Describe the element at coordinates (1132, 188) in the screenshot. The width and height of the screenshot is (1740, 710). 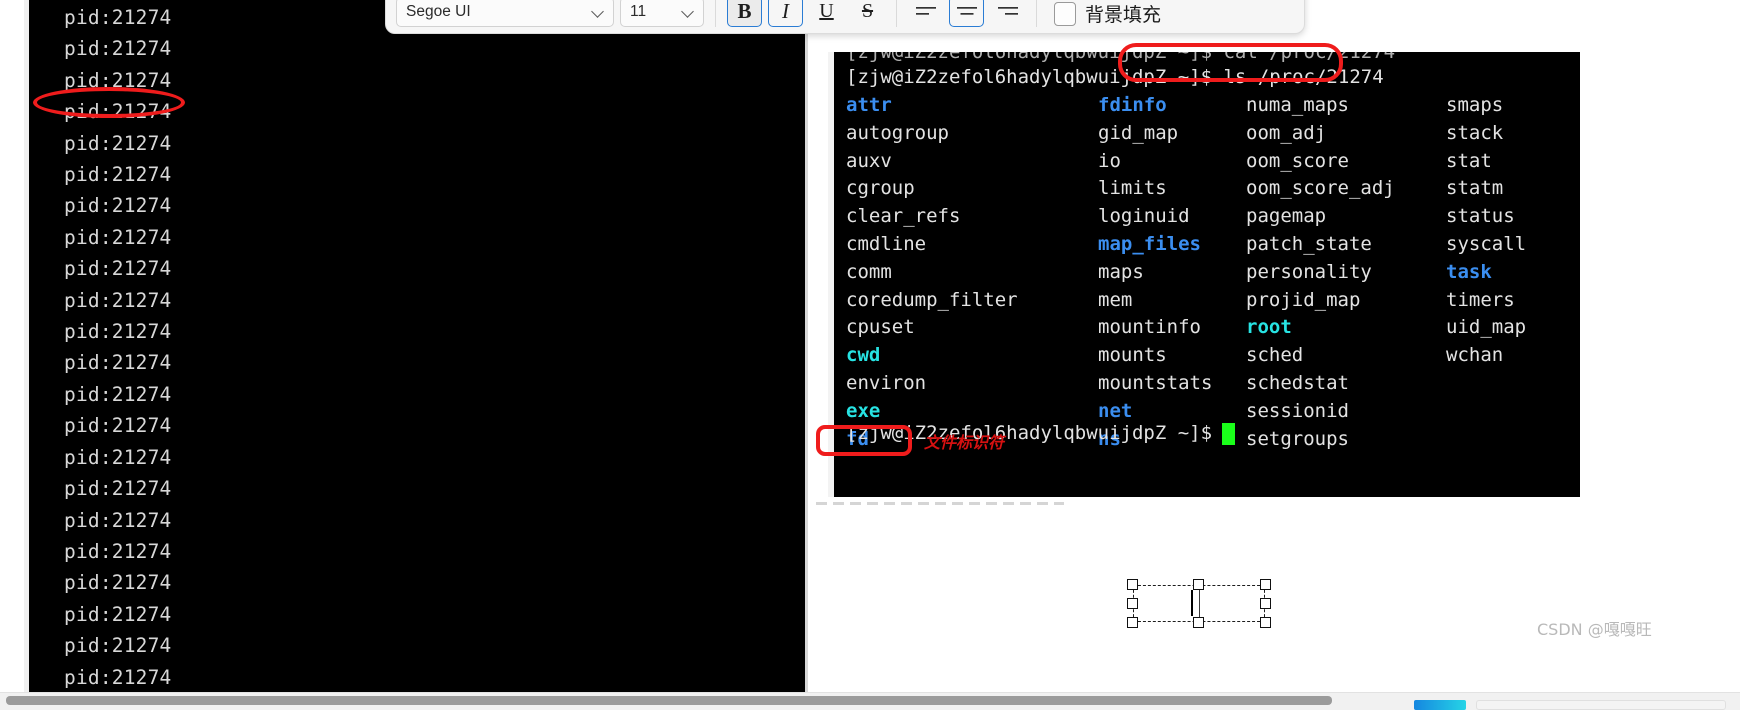
I see `proc-entry: limits` at that location.